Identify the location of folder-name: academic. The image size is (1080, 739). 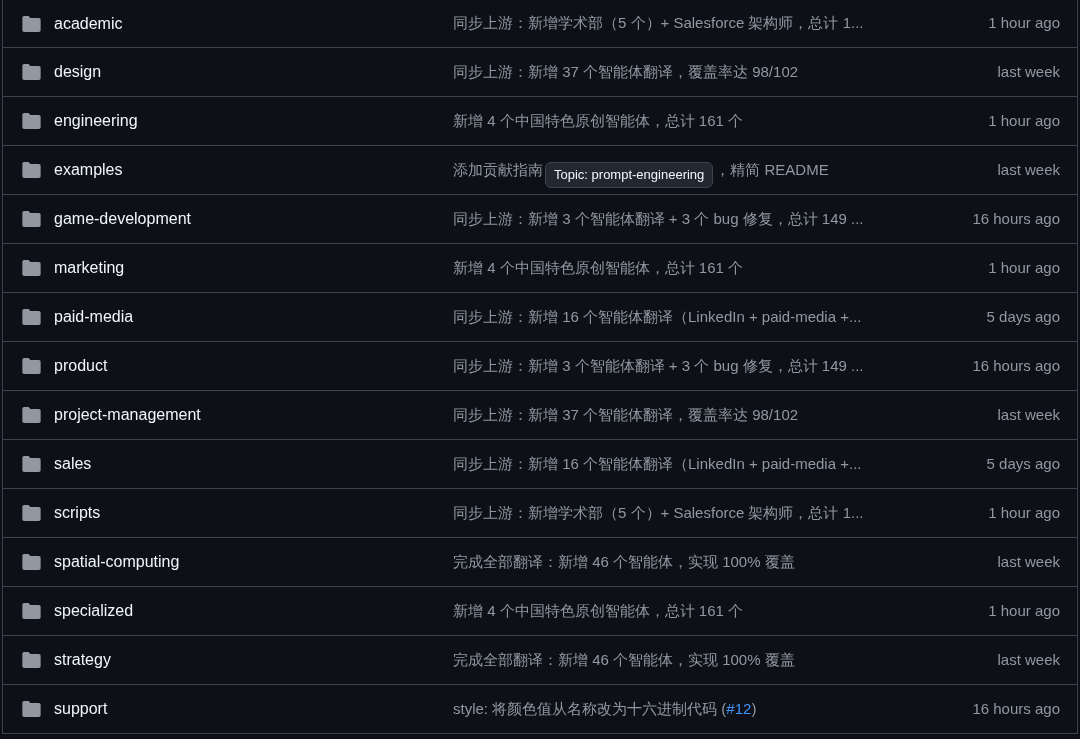
(88, 23).